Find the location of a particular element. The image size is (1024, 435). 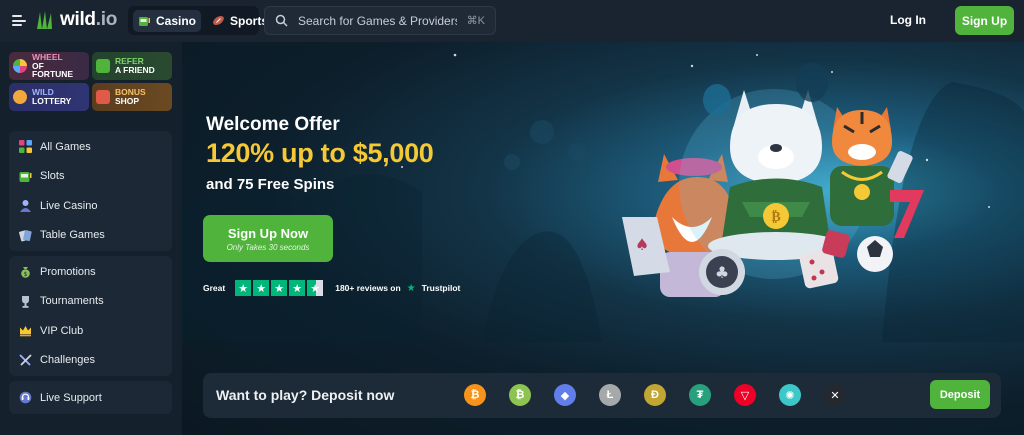

search-input is located at coordinates (377, 20).